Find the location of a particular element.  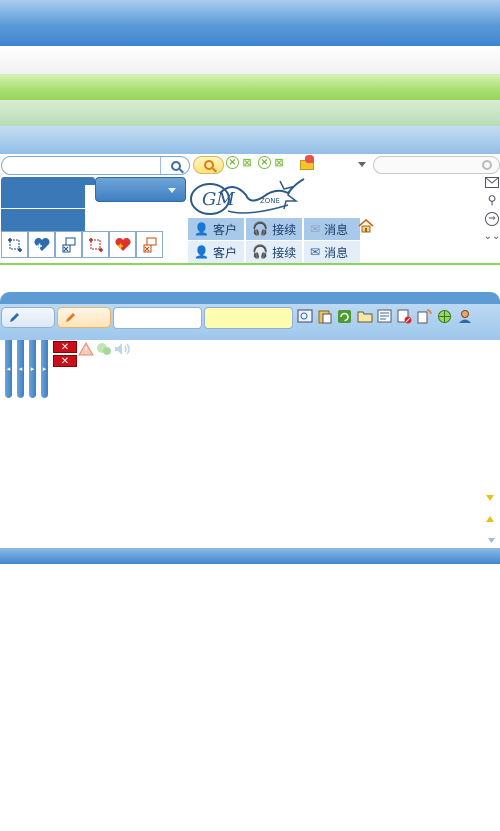

status-icons: × ⊠ × ⊠ is located at coordinates (255, 162).